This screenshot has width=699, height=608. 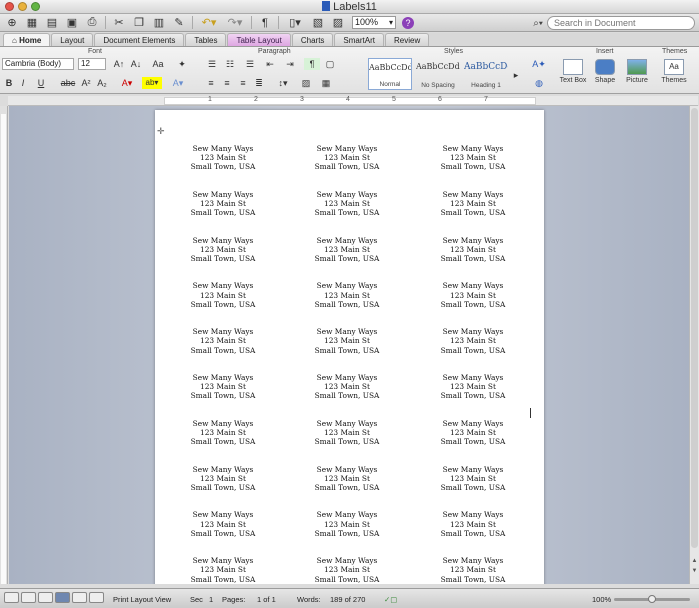 What do you see at coordinates (152, 83) in the screenshot?
I see `highlight-icon: ab▾` at bounding box center [152, 83].